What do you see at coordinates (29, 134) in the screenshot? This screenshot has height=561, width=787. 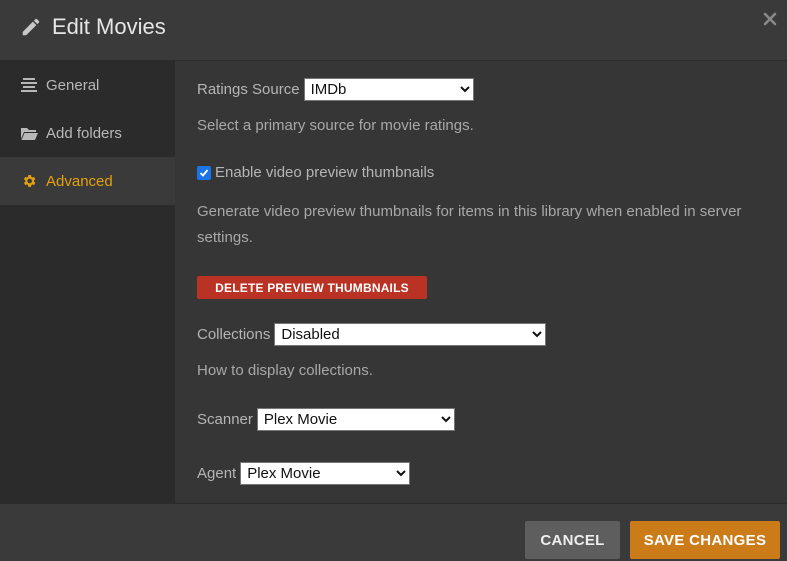 I see `folder-icon` at bounding box center [29, 134].